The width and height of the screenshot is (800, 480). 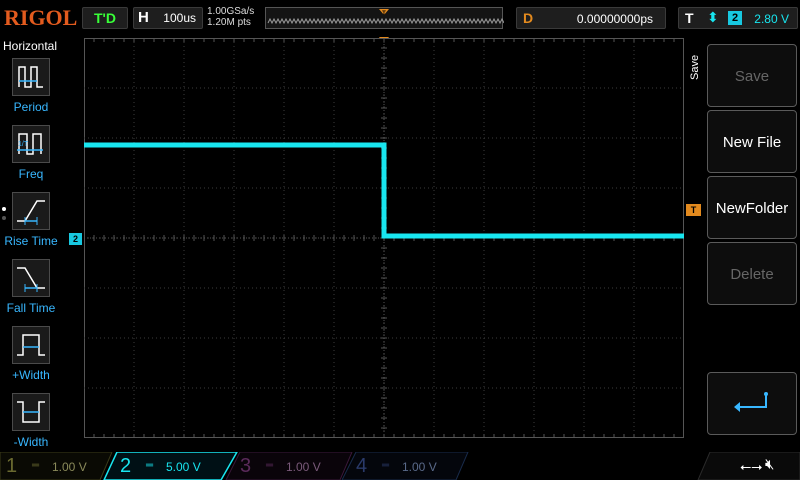 I want to click on return-icon, so click(x=751, y=402).